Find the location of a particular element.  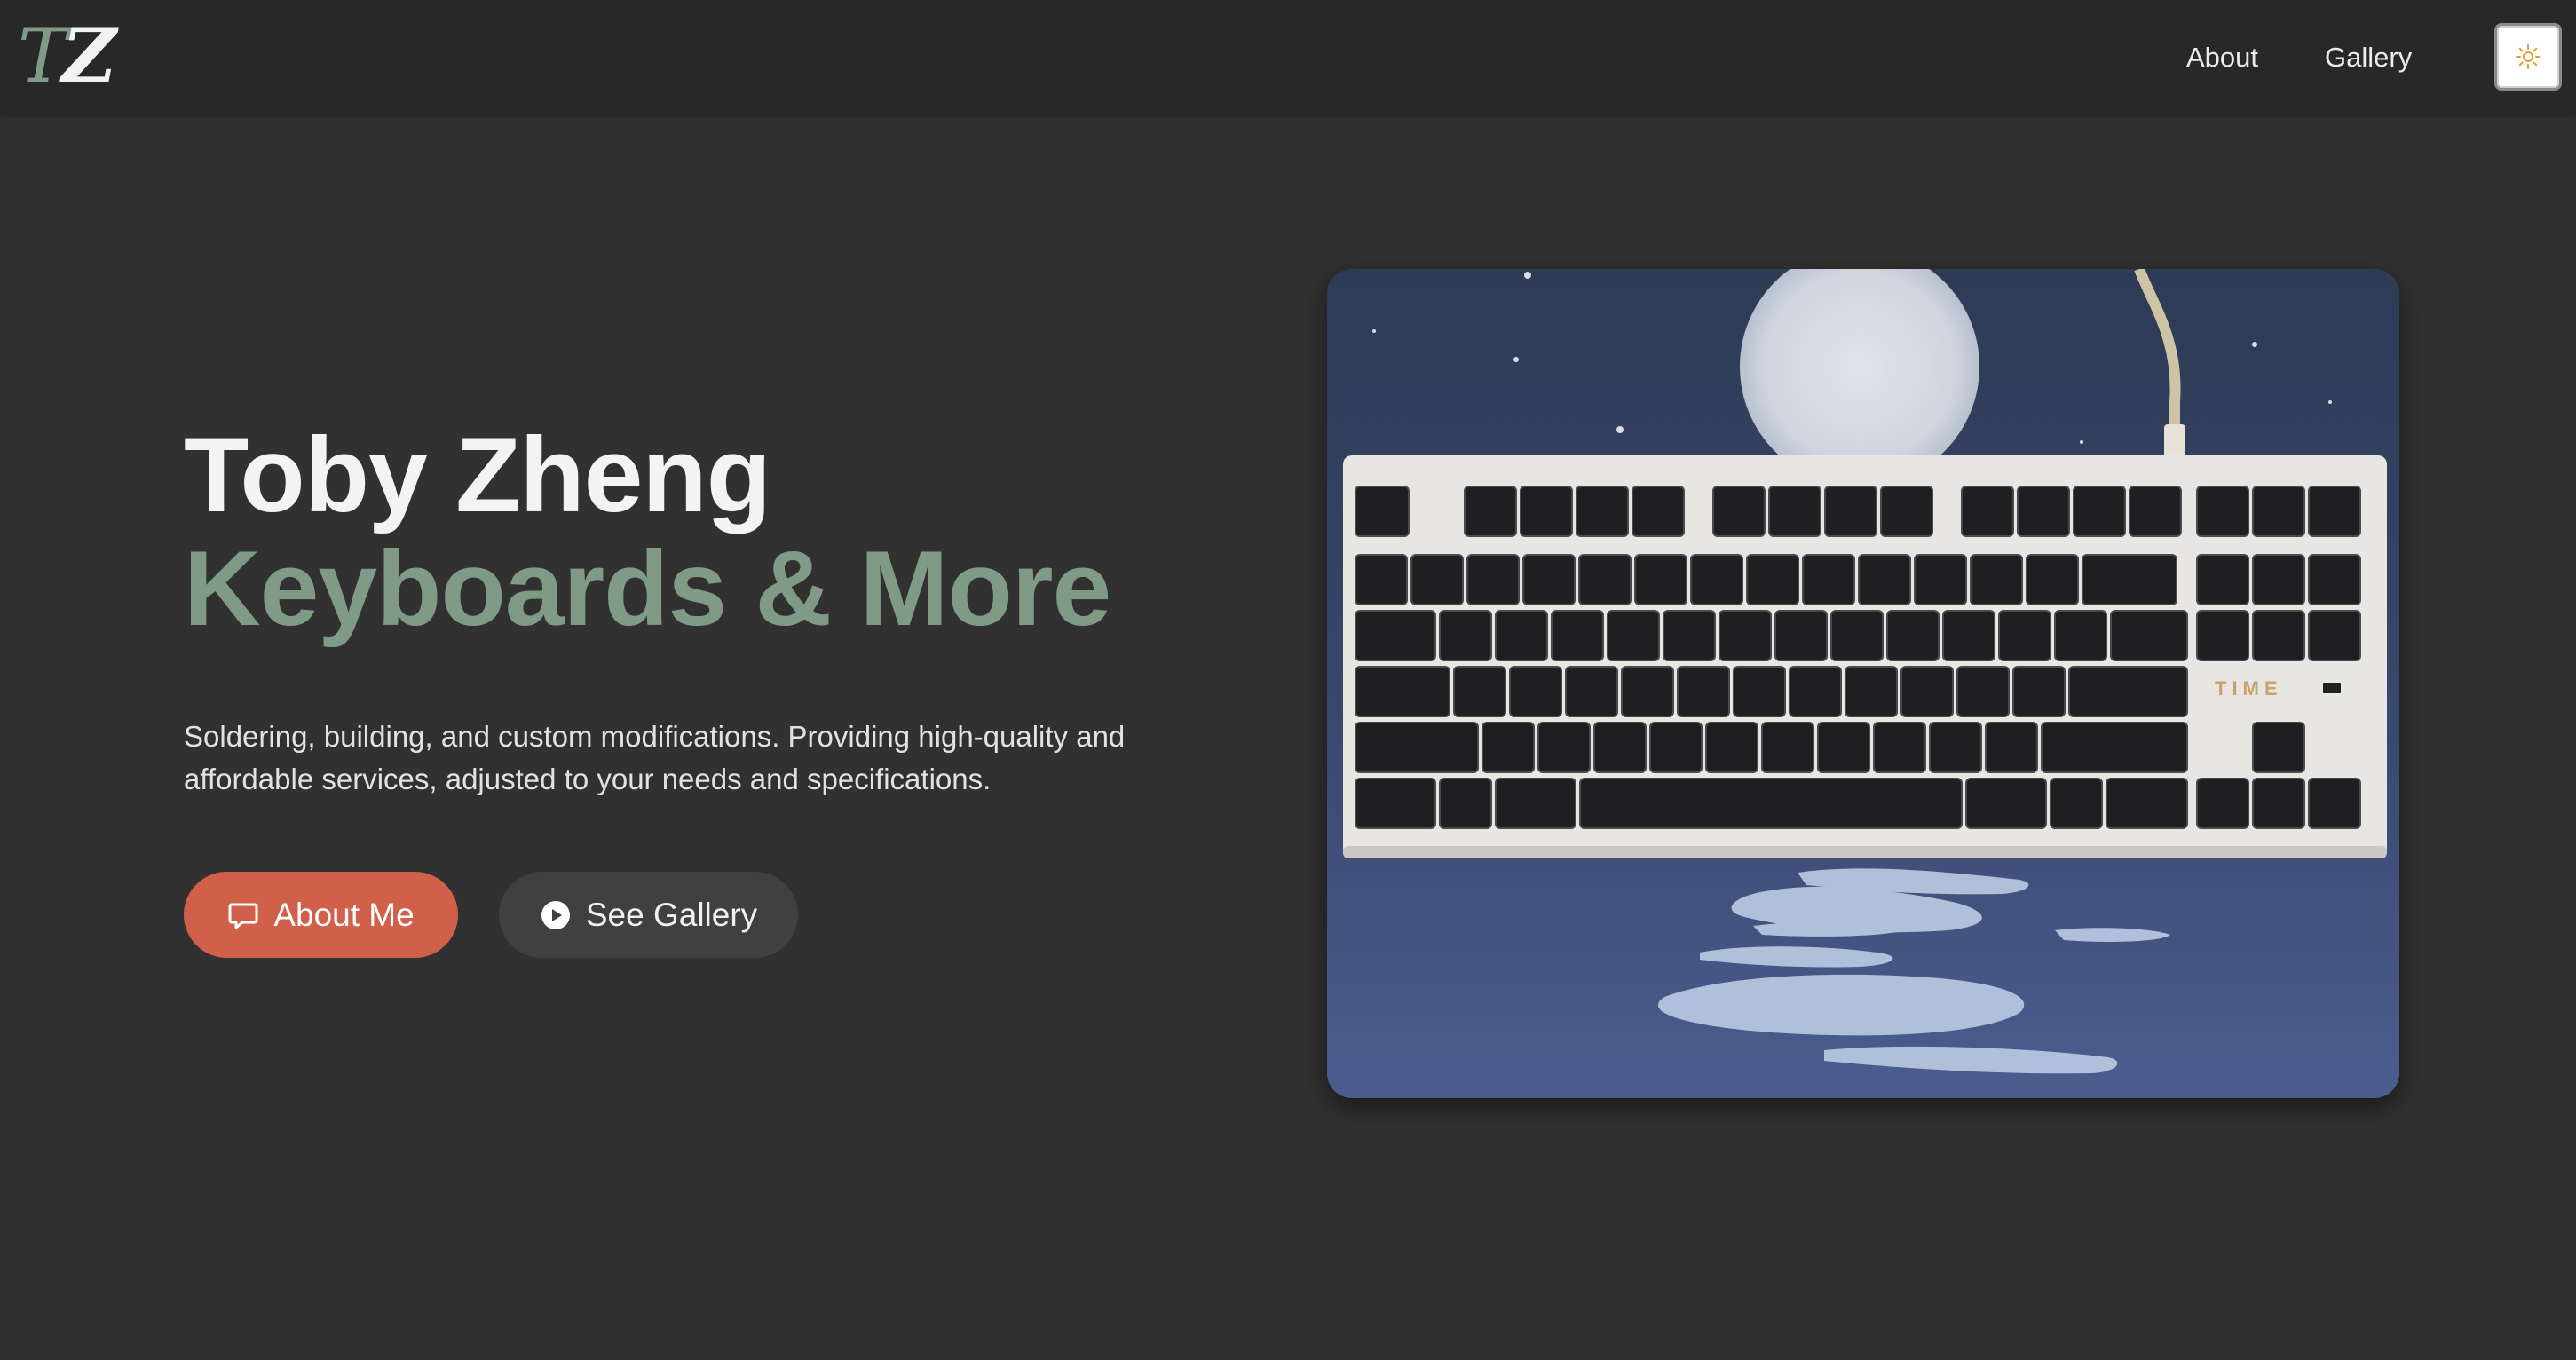

chat-bubble-icon is located at coordinates (243, 916).